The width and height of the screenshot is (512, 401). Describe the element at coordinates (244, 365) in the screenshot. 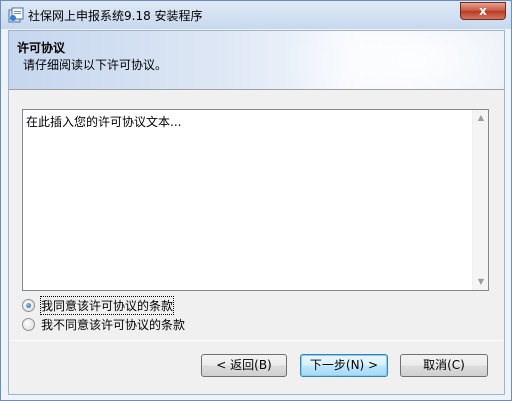

I see `back-button: < 返回(B)` at that location.